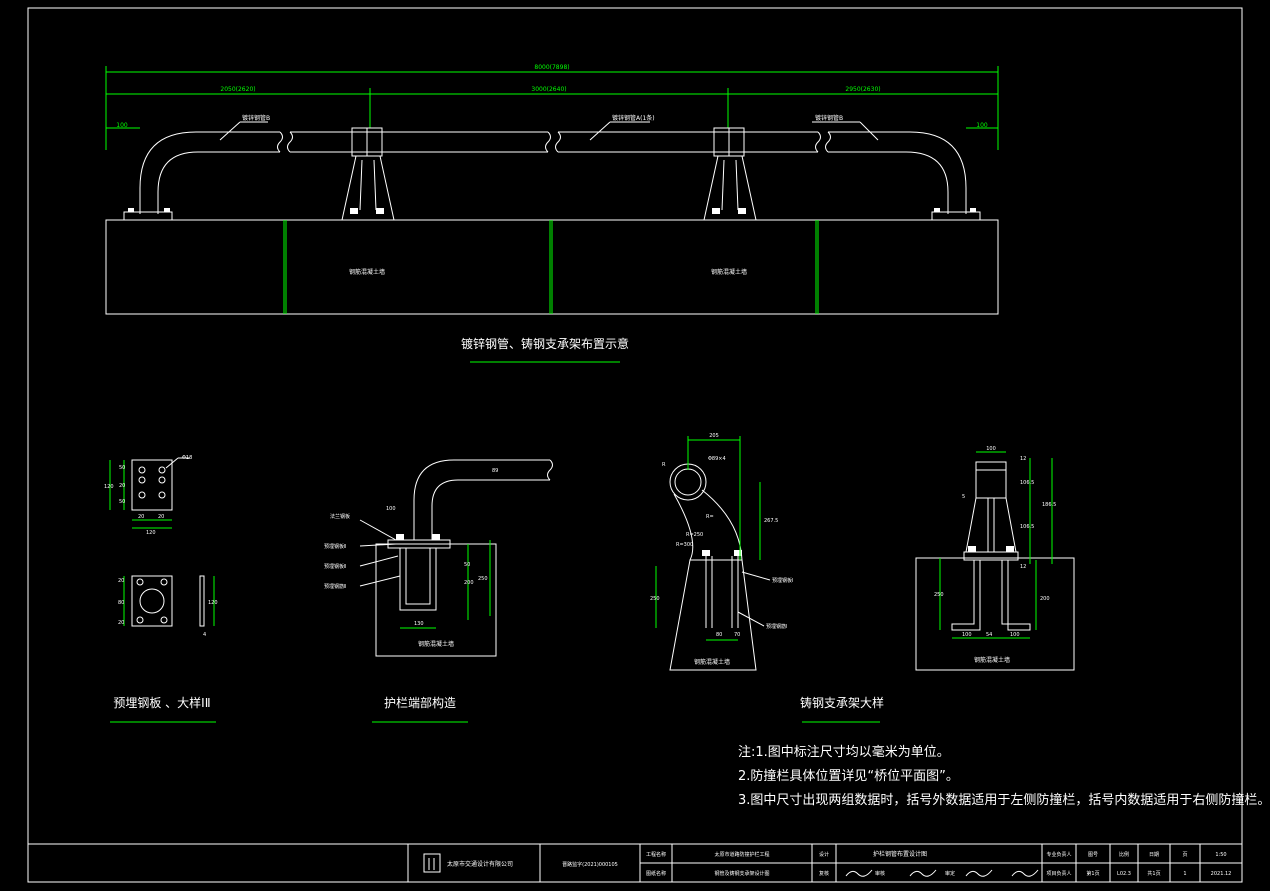 The image size is (1270, 891). I want to click on dim-end-left: 100, so click(122, 125).